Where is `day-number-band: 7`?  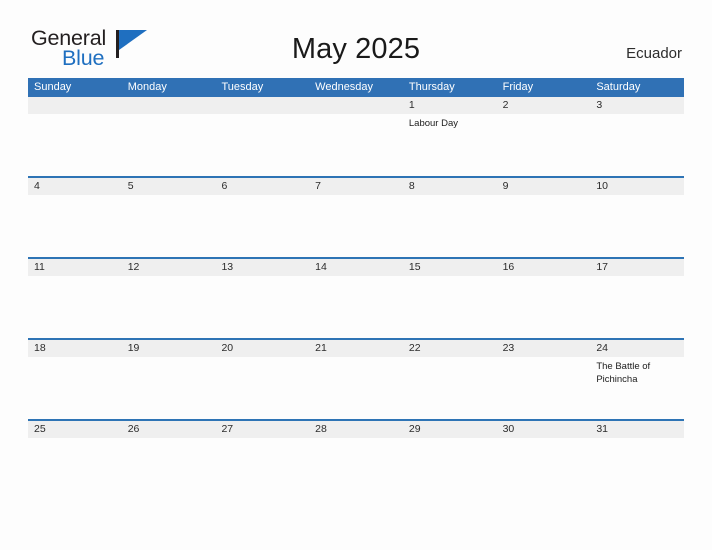
day-number-band: 7 is located at coordinates (356, 186).